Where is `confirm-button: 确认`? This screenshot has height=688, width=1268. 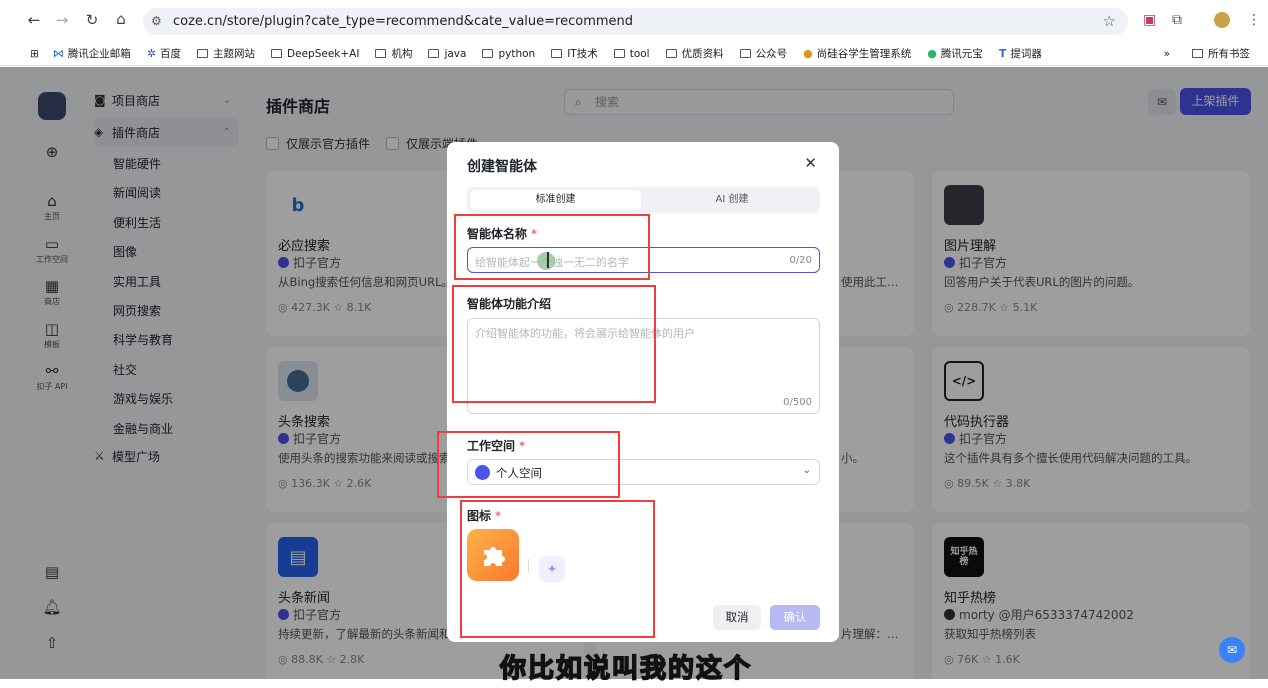
confirm-button: 确认 is located at coordinates (795, 617).